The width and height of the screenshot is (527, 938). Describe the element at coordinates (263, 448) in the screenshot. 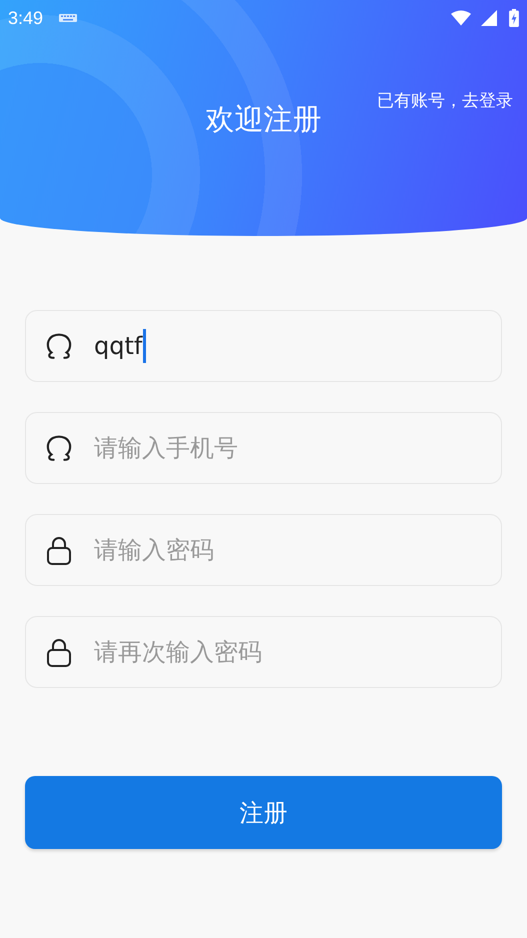

I see `input-field: 请输入手机号` at that location.